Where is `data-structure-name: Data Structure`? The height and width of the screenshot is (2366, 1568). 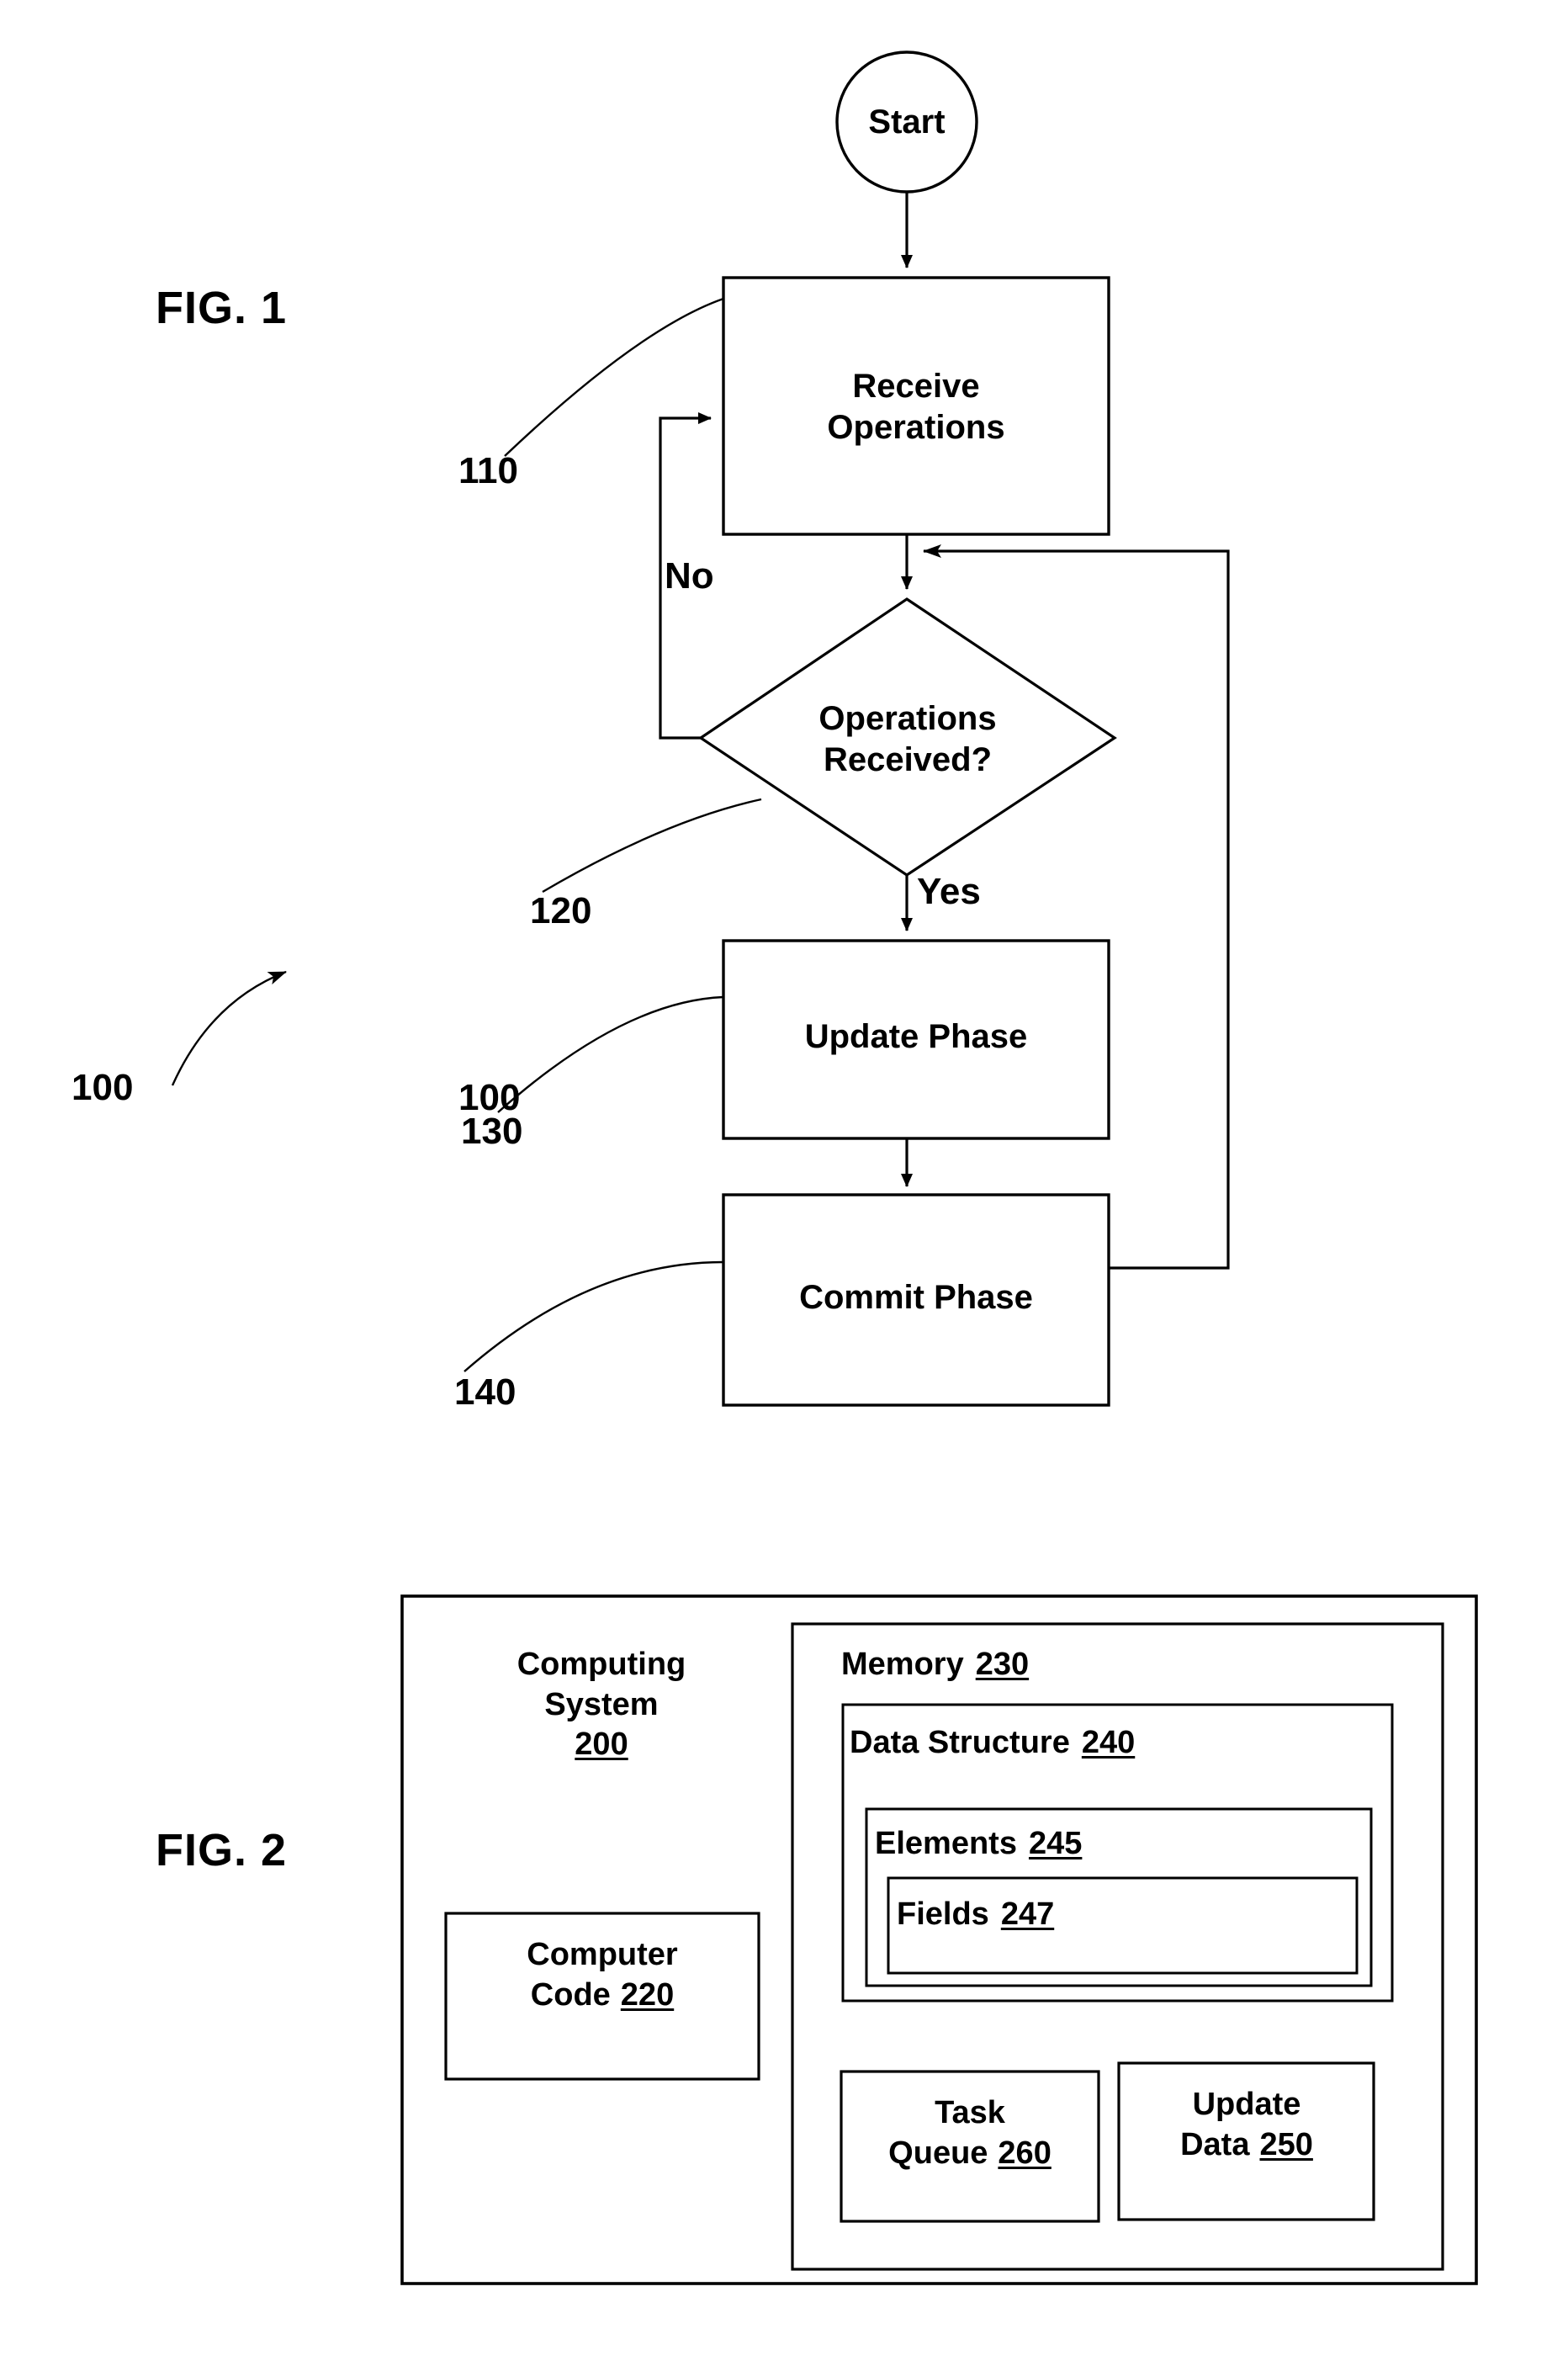
data-structure-name: Data Structure is located at coordinates (960, 1742).